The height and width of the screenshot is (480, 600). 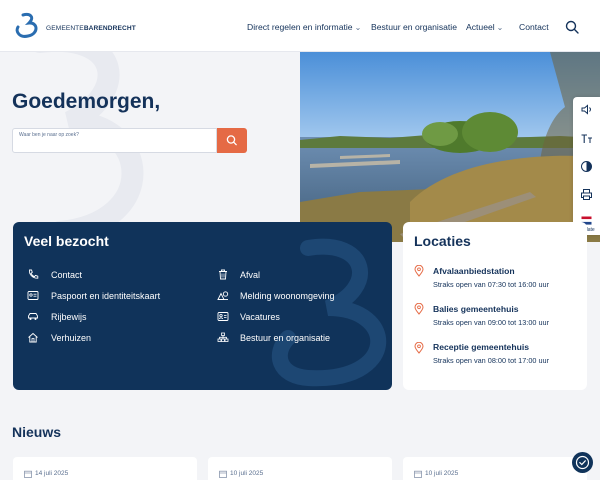 What do you see at coordinates (586, 109) in the screenshot?
I see `speaker-icon` at bounding box center [586, 109].